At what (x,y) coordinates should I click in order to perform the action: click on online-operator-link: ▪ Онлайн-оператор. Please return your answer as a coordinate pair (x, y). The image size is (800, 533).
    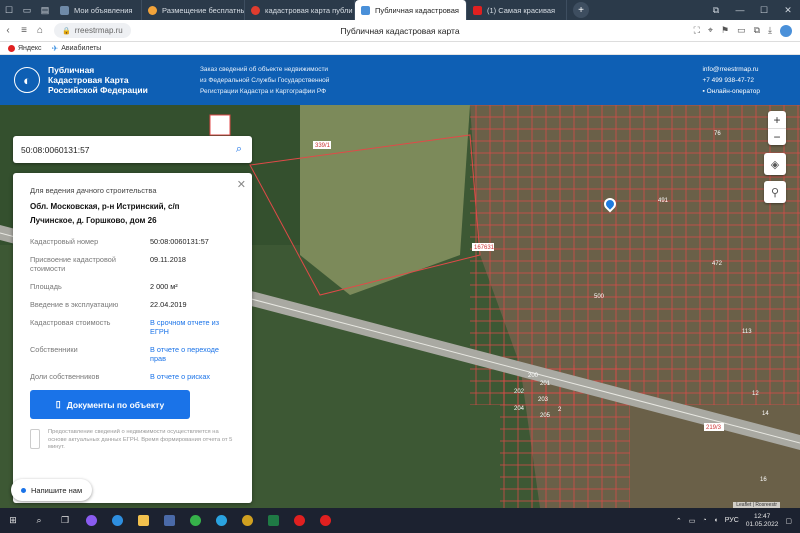
    Looking at the image, I should click on (731, 91).